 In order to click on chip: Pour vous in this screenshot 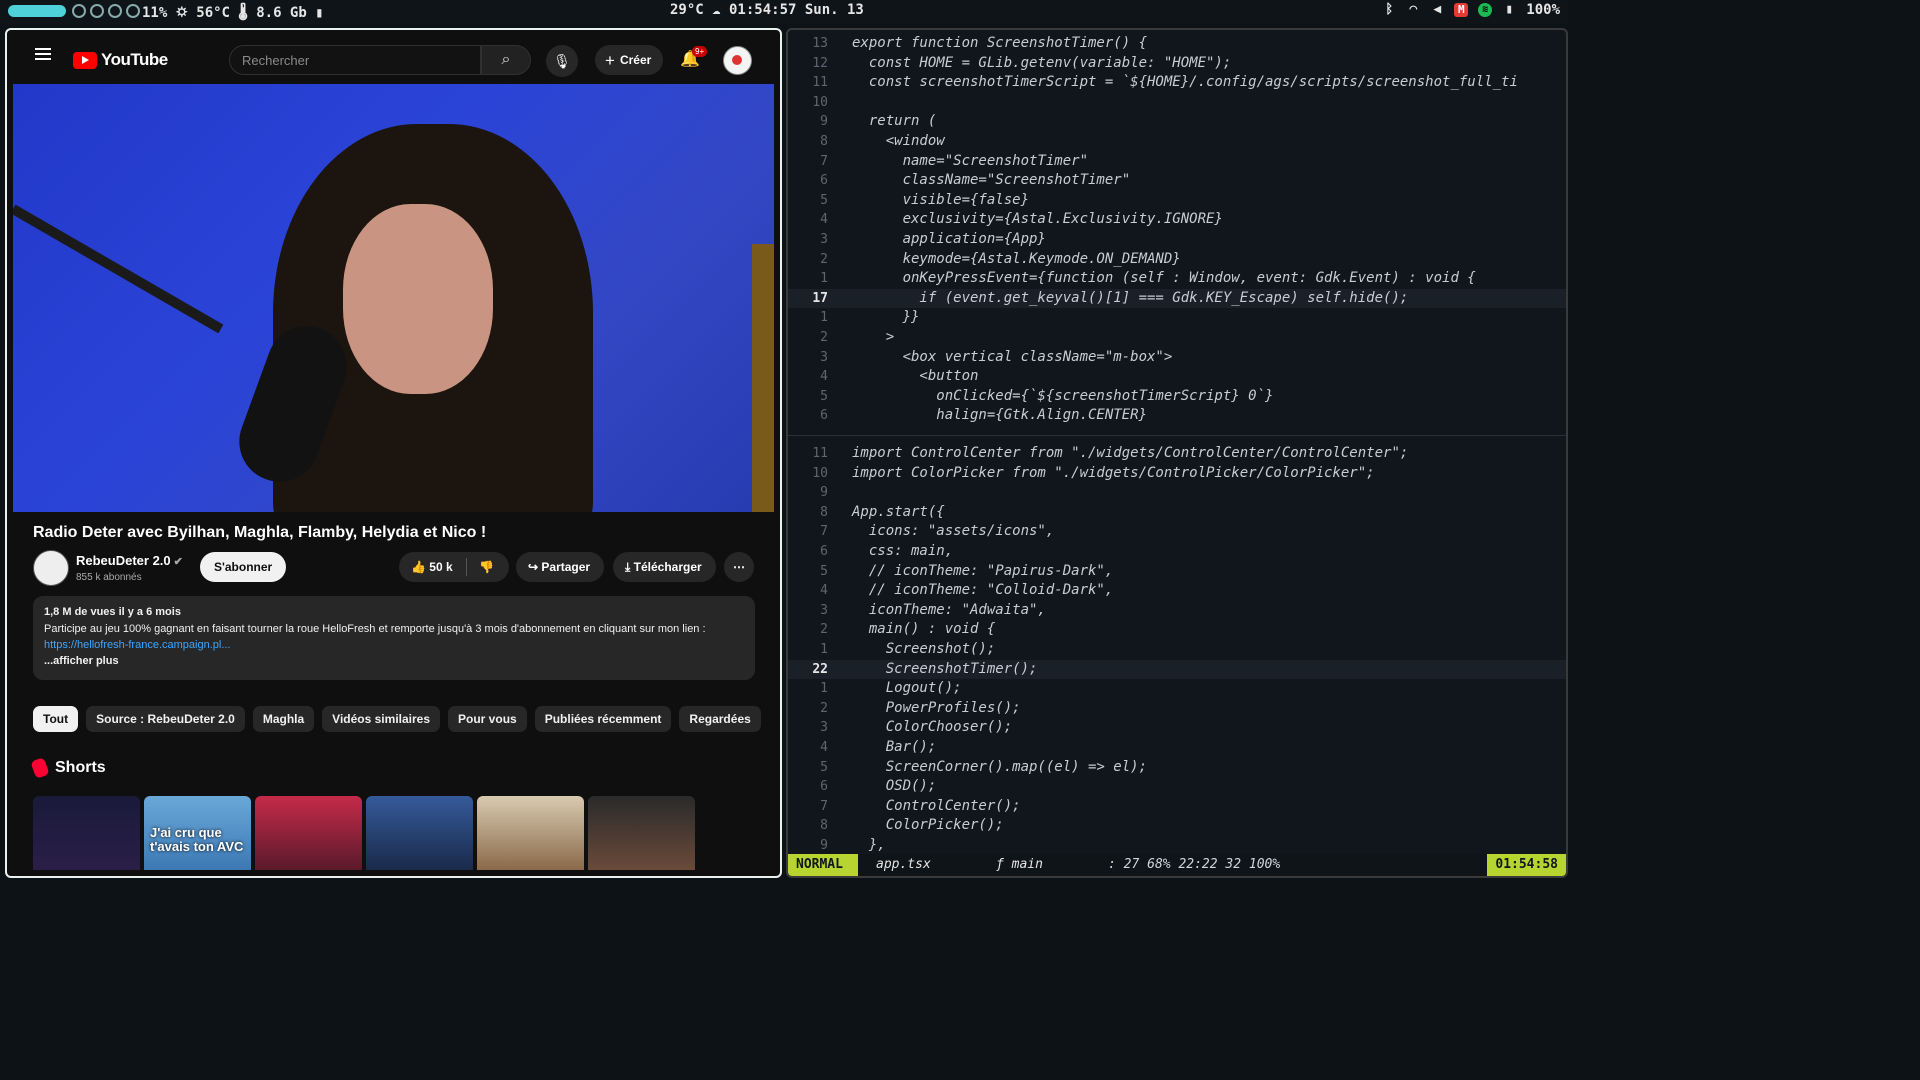, I will do `click(487, 719)`.